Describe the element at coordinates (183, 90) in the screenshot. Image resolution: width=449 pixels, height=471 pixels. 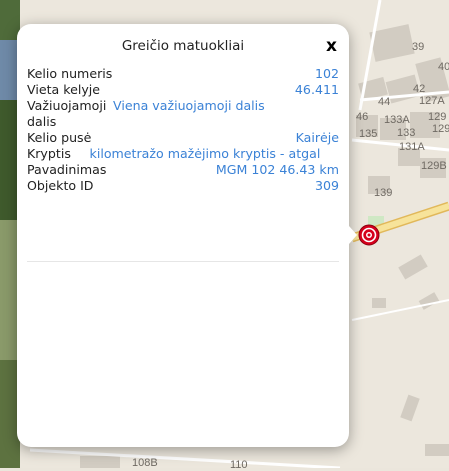
I see `property-row-vieta-kelyje: Vieta kelyje 46.411` at that location.